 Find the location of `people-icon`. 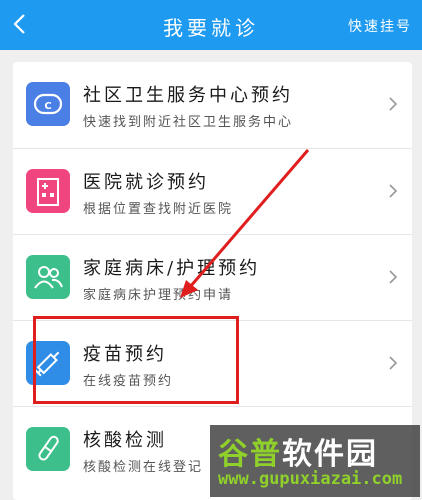

people-icon is located at coordinates (48, 277).